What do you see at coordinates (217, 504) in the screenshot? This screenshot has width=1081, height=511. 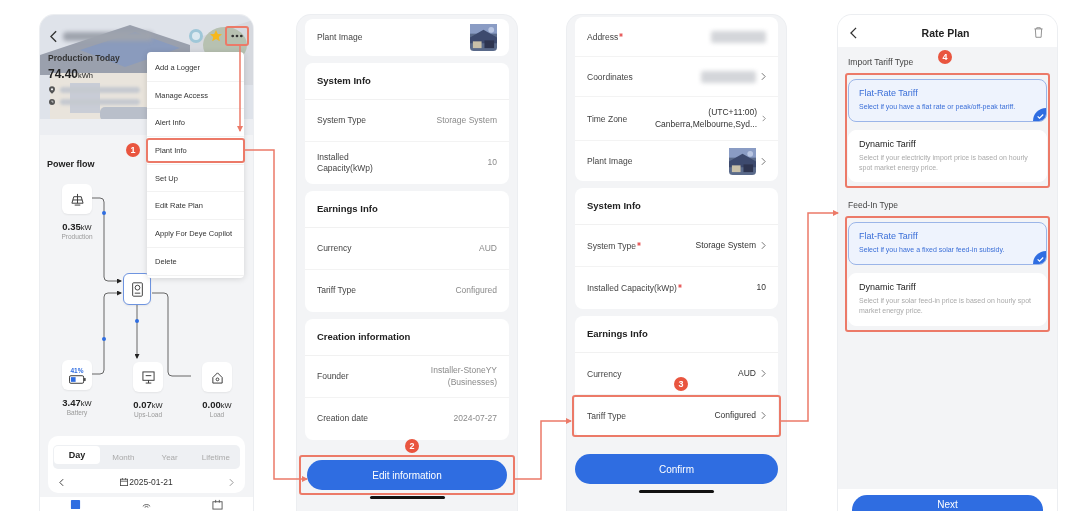 I see `calendar-tab-icon` at bounding box center [217, 504].